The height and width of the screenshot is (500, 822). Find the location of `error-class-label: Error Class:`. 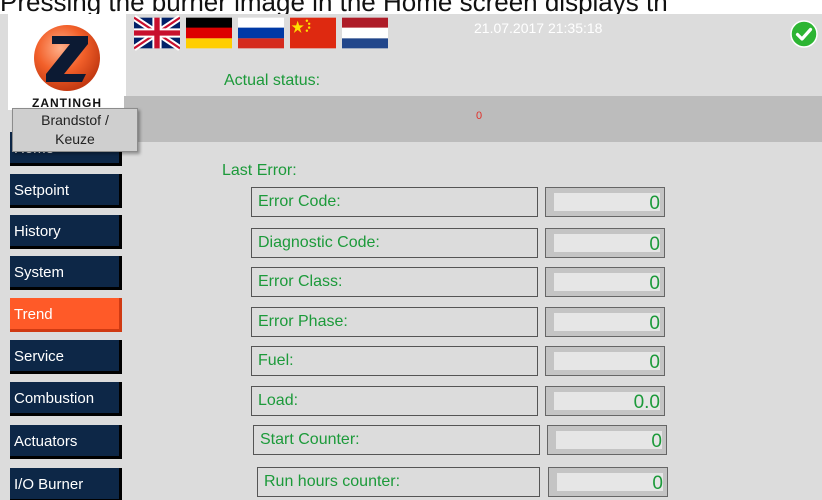

error-class-label: Error Class: is located at coordinates (394, 282).